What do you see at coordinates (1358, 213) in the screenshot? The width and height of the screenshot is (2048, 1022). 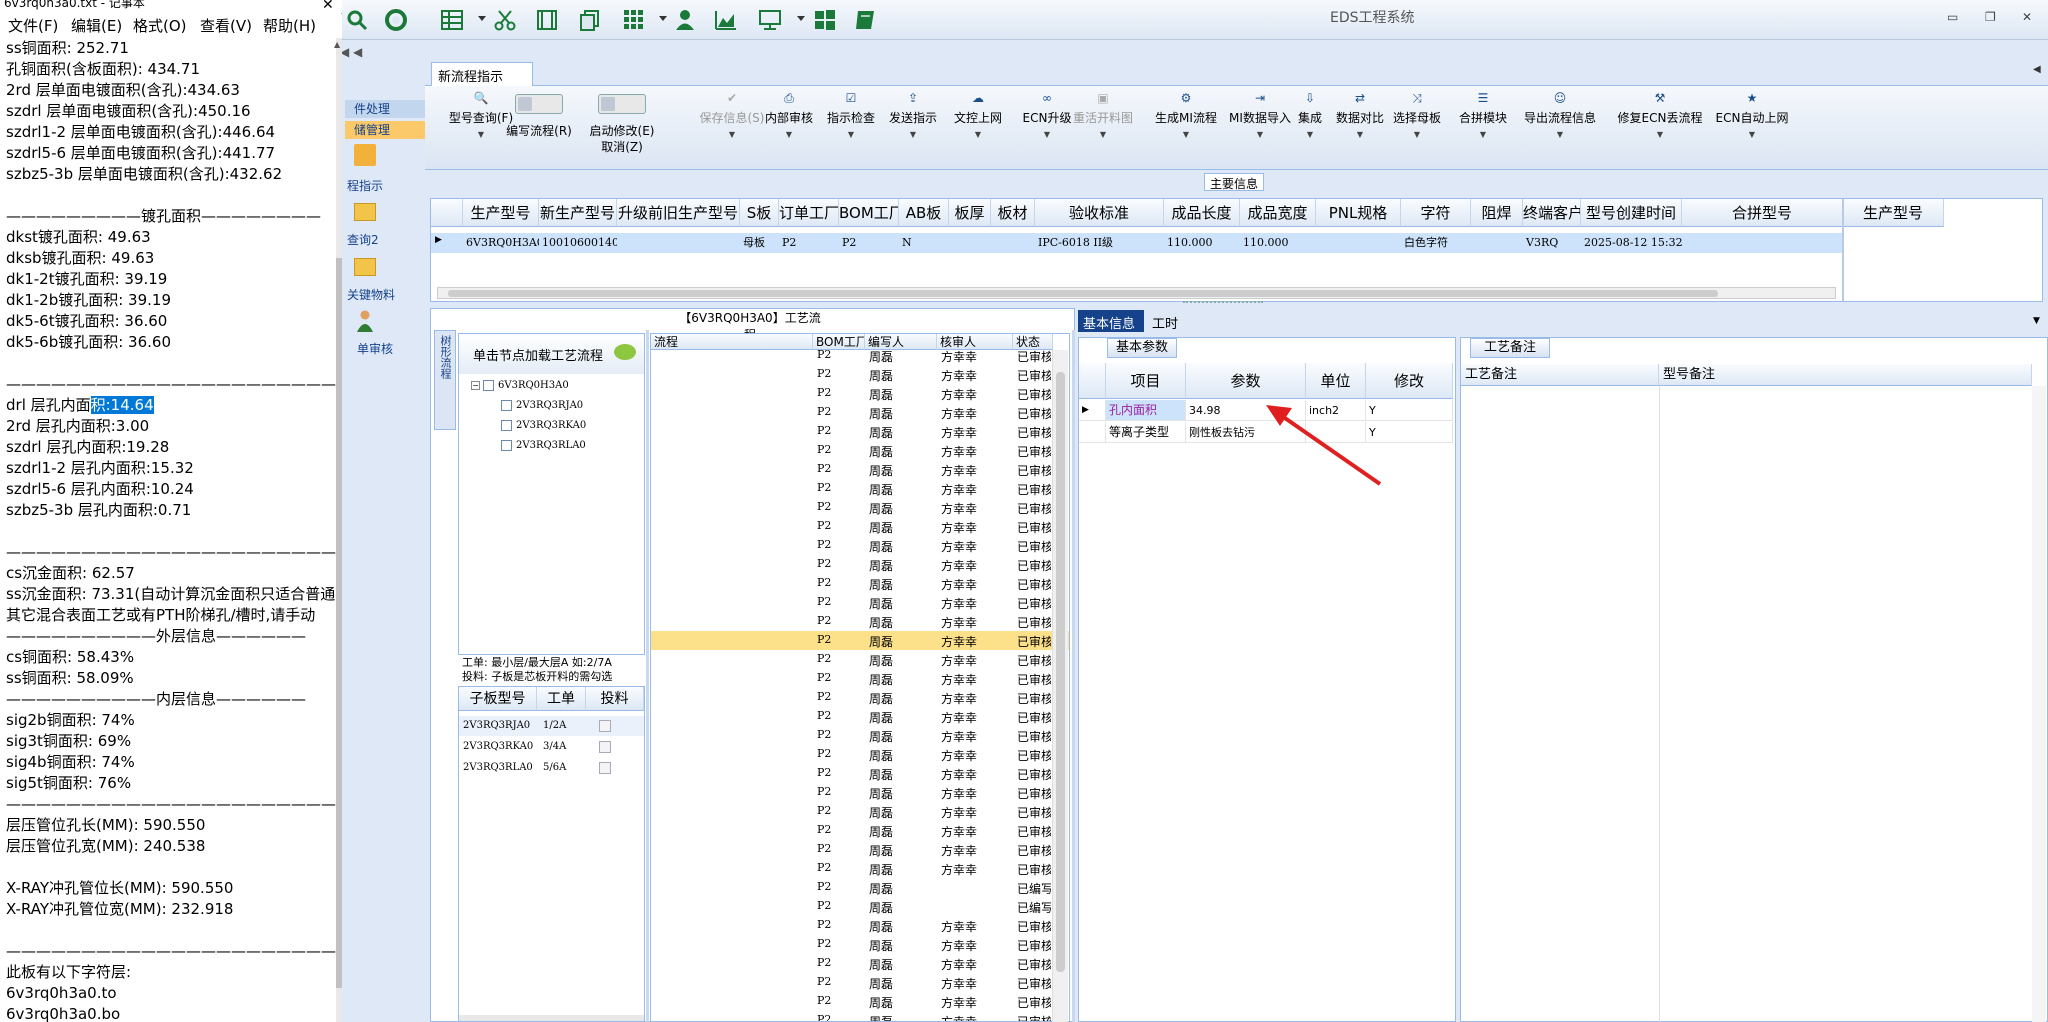 I see `grid-header: PNL规格` at bounding box center [1358, 213].